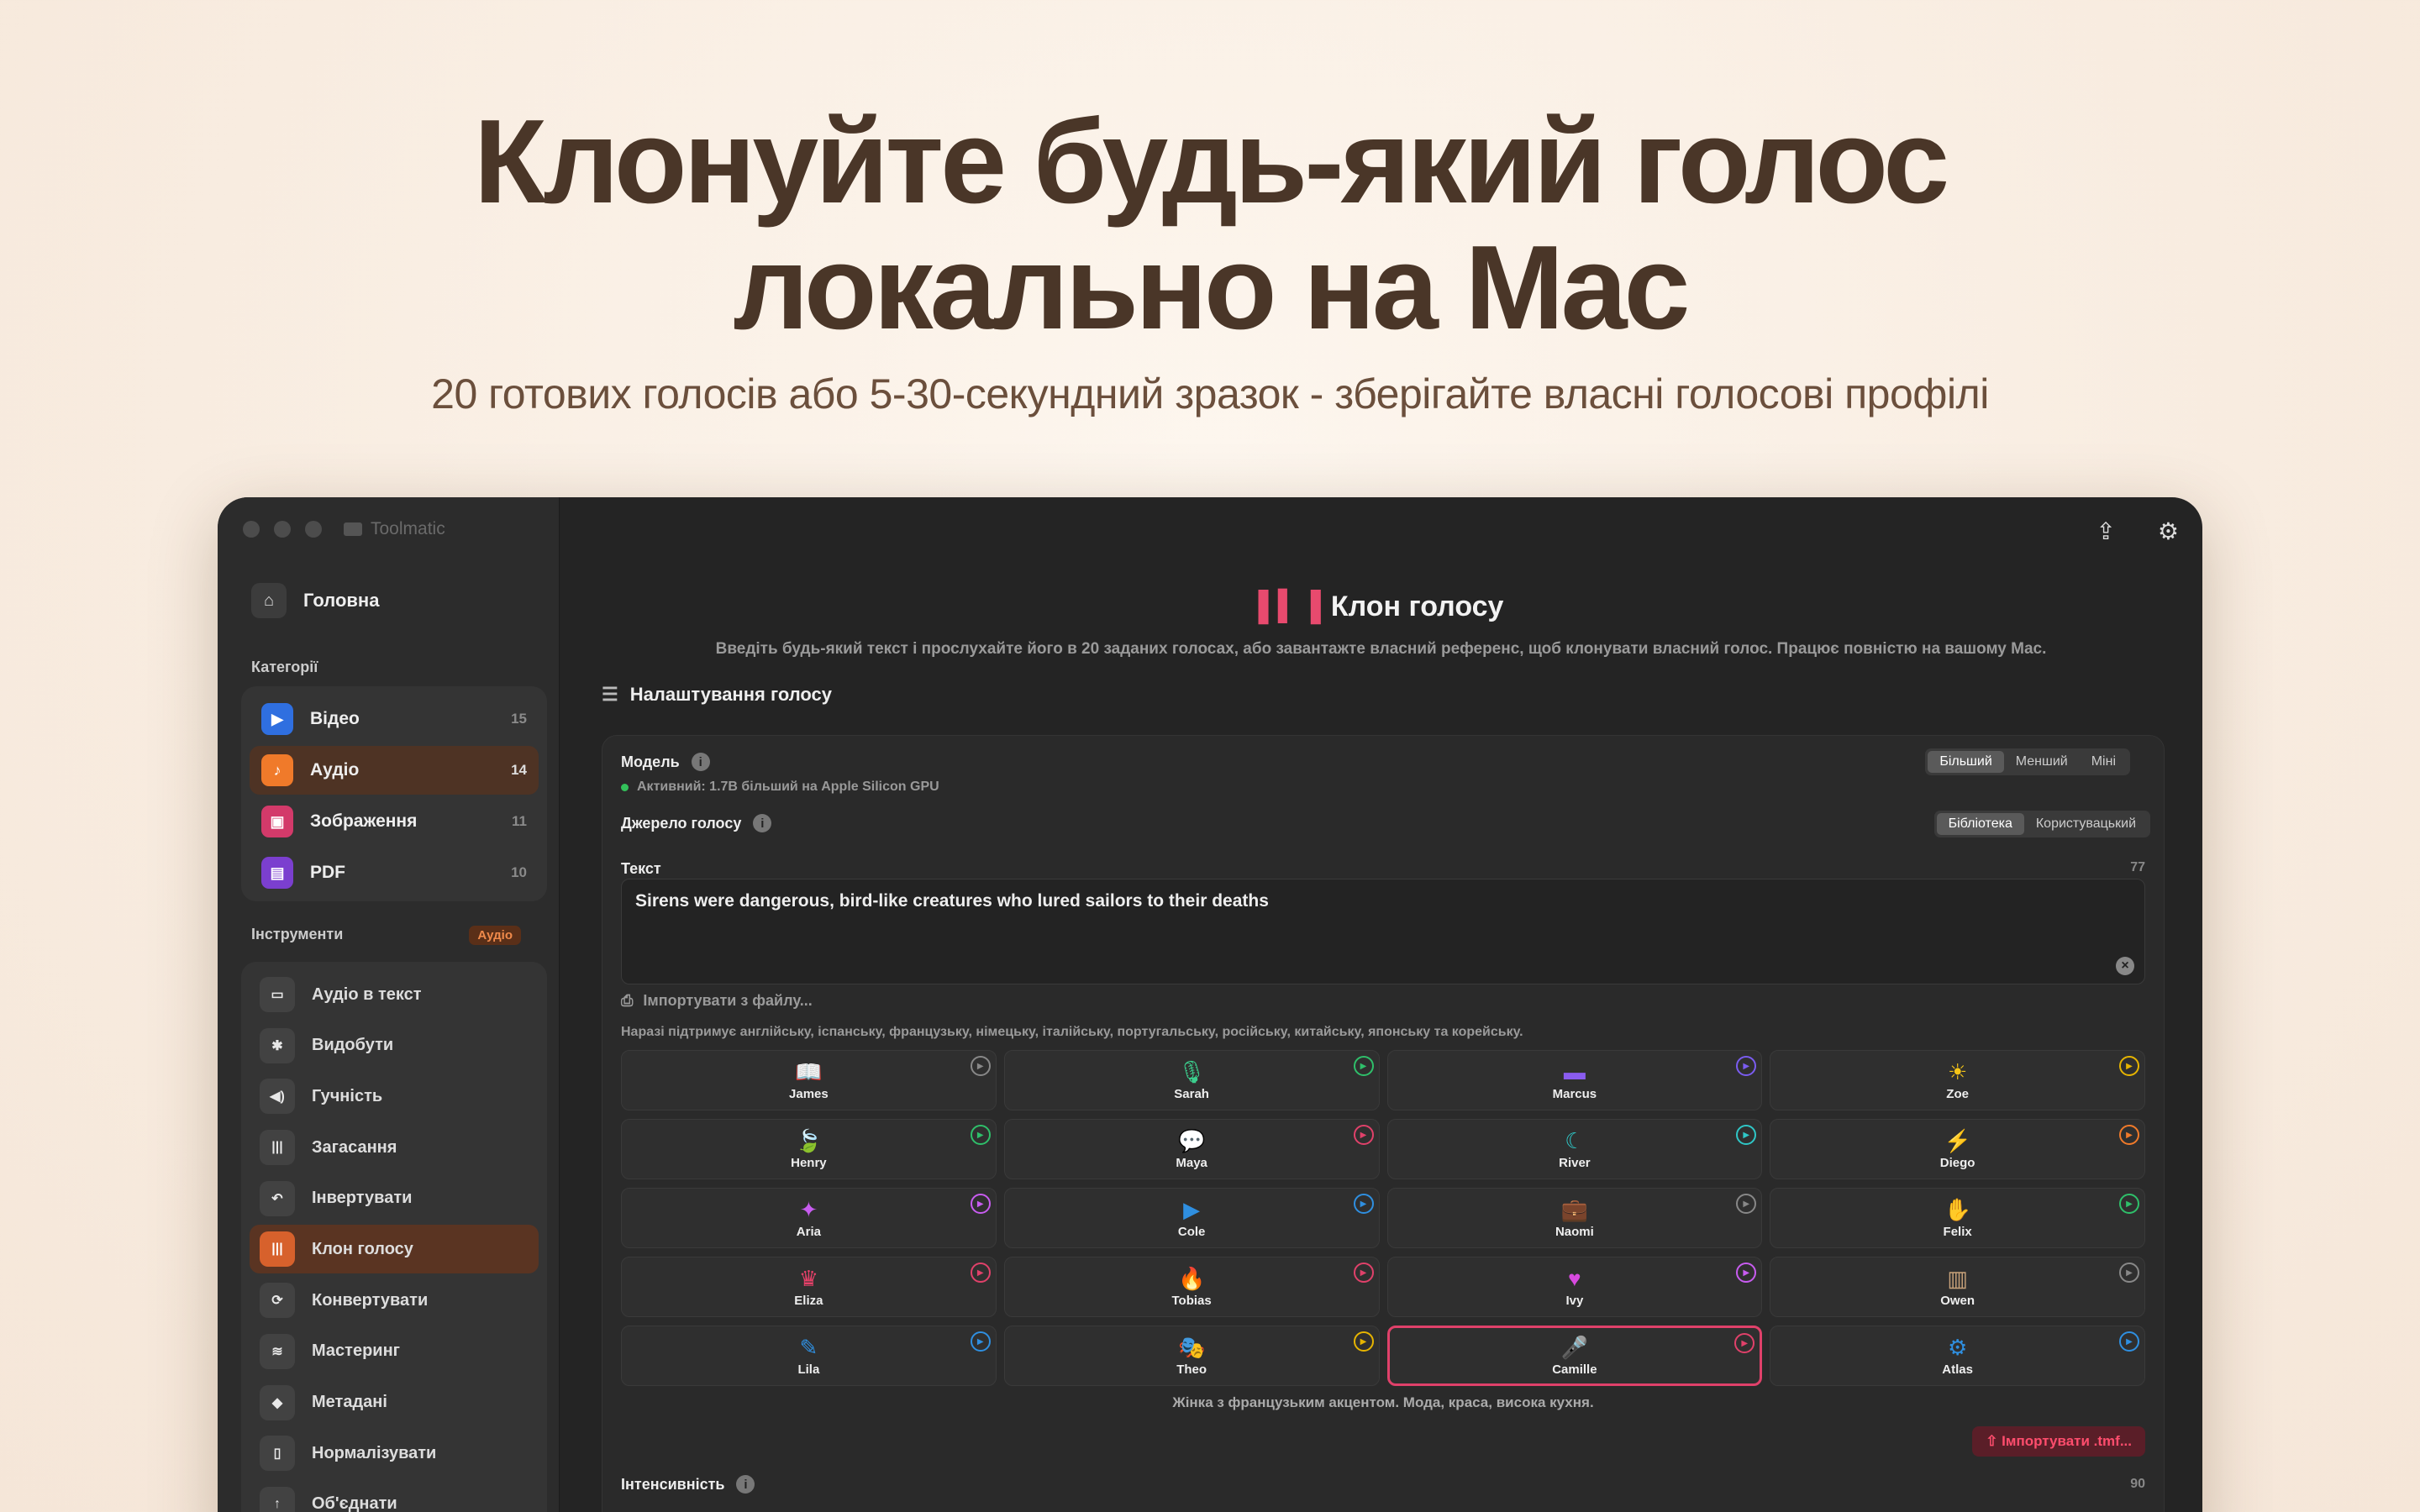  I want to click on tools-label: Інструменти, so click(298, 934).